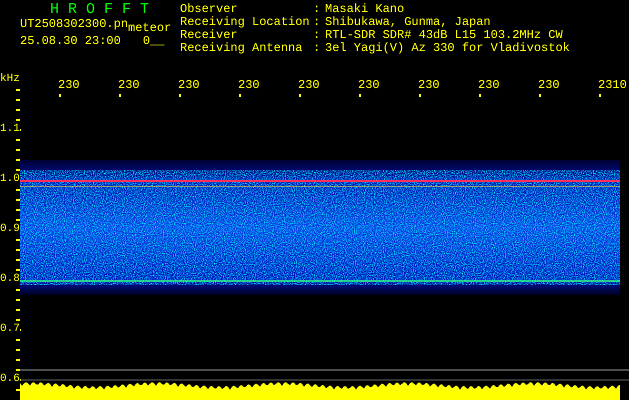 This screenshot has width=629, height=400. Describe the element at coordinates (612, 85) in the screenshot. I see `time-label: 2310` at that location.